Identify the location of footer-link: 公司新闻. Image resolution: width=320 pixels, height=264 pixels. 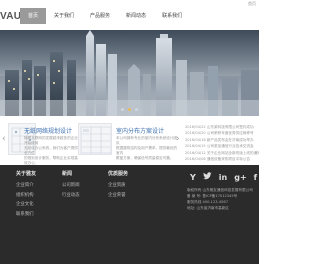
(71, 186).